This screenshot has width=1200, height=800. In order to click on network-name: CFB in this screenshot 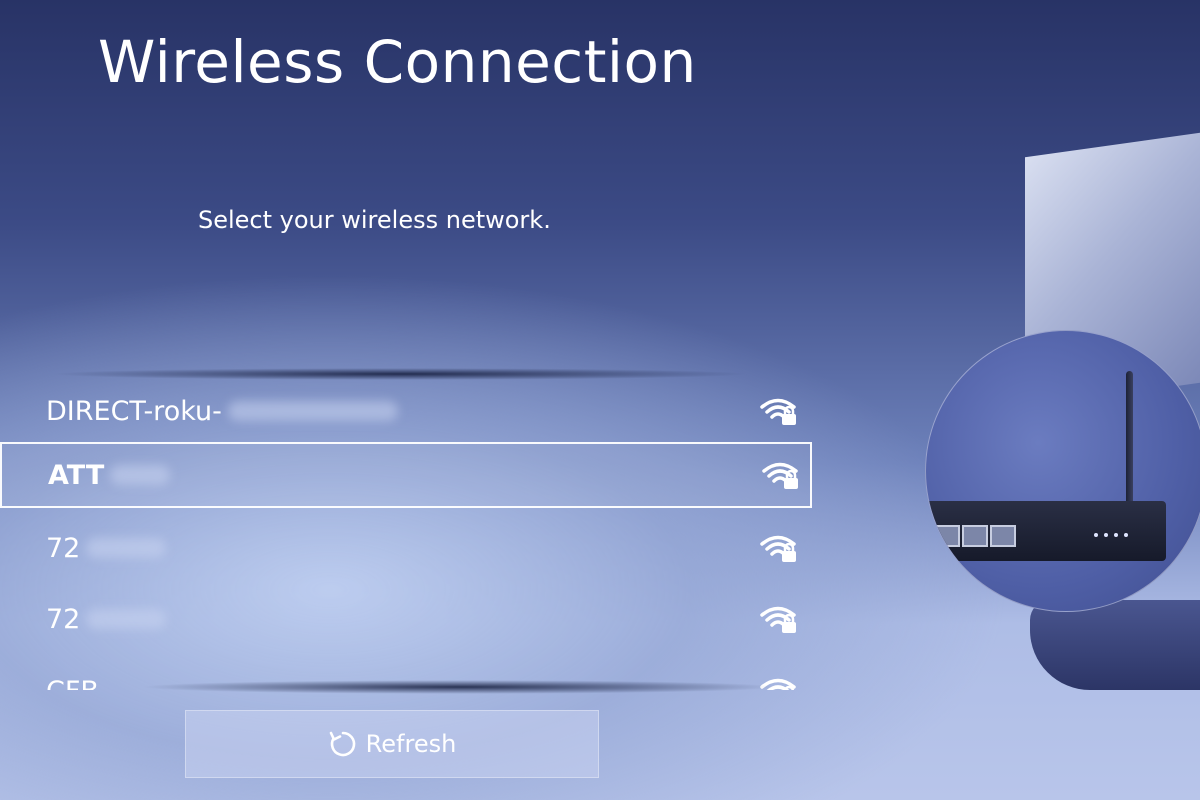, I will do `click(72, 683)`.